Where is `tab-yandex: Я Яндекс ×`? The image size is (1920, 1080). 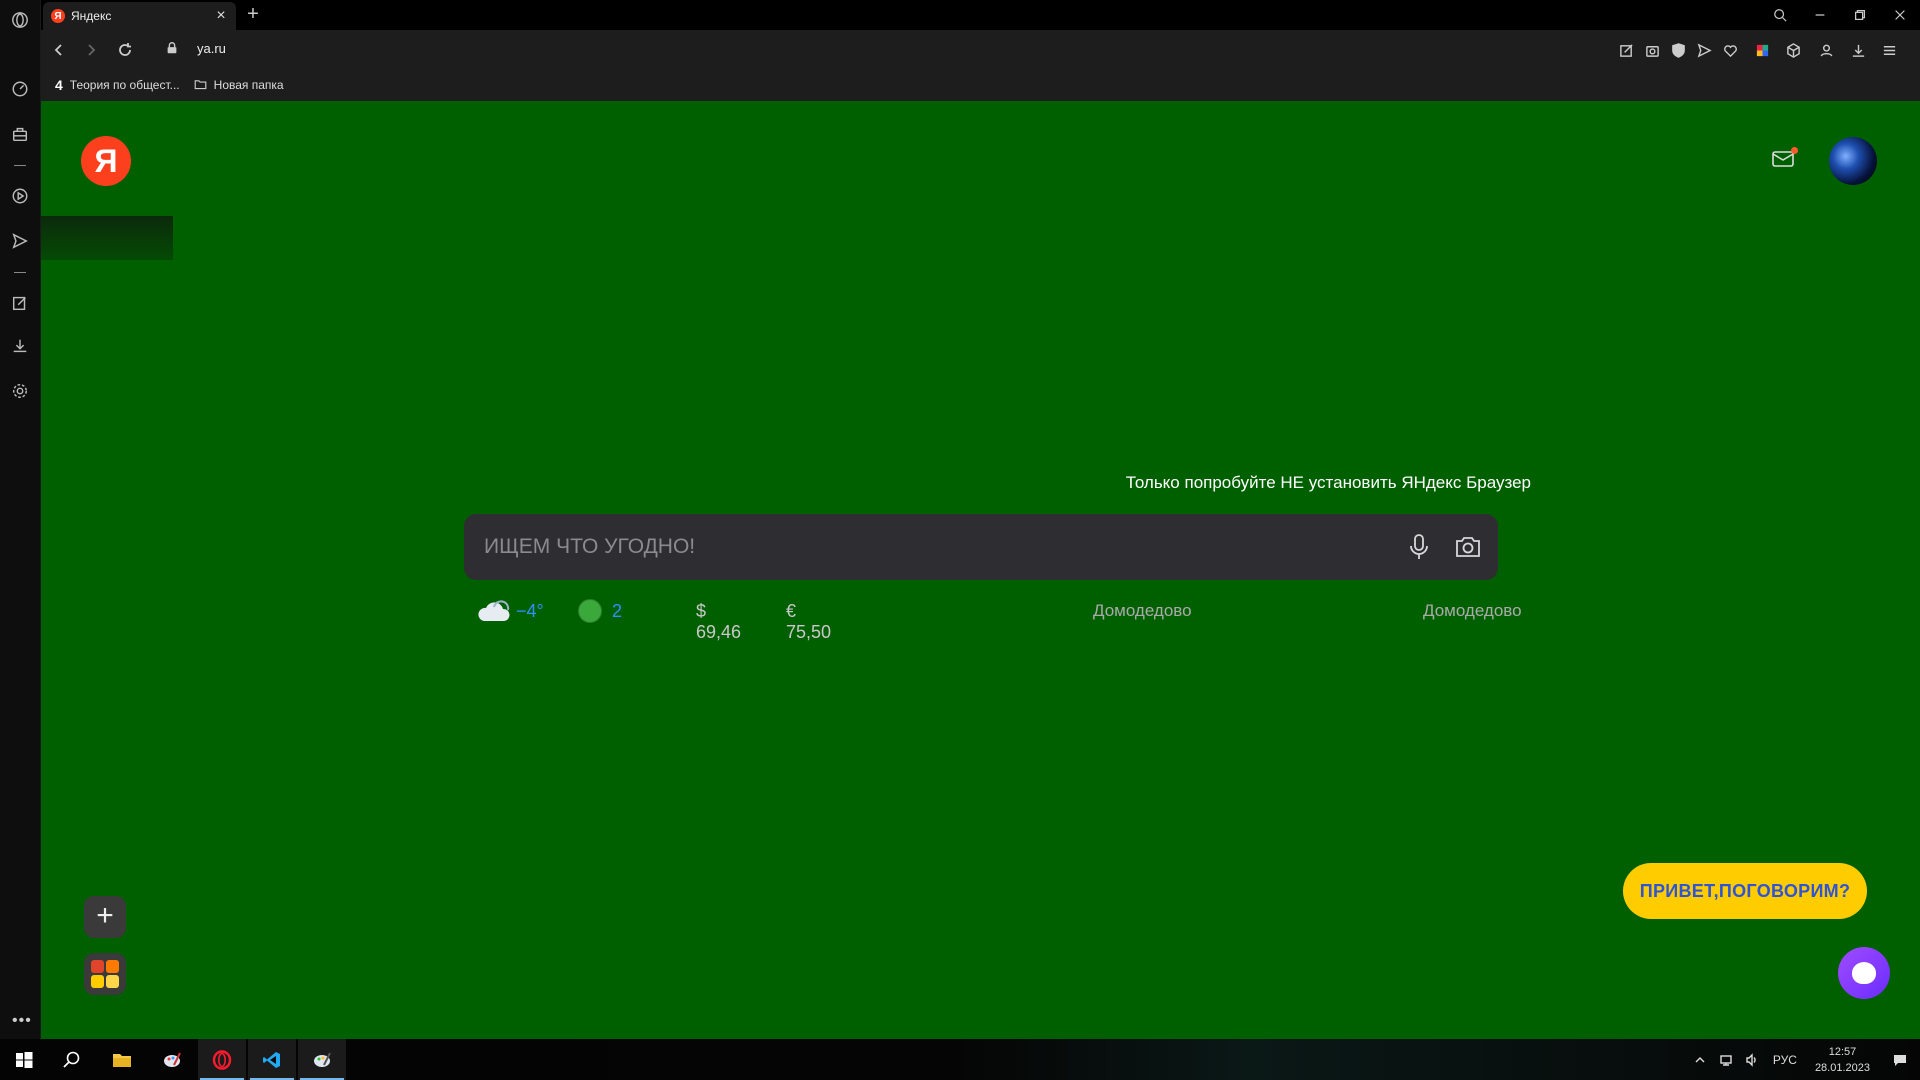
tab-yandex: Я Яндекс × is located at coordinates (139, 16).